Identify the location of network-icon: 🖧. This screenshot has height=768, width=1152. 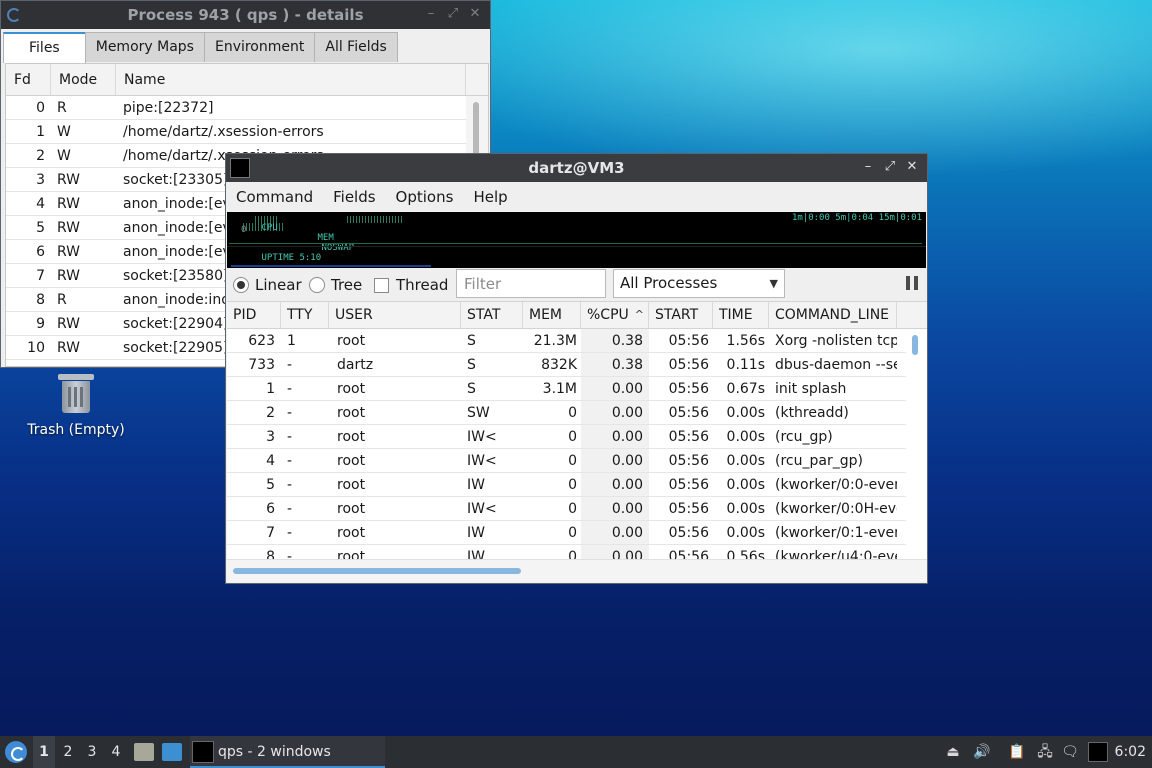
(1045, 752).